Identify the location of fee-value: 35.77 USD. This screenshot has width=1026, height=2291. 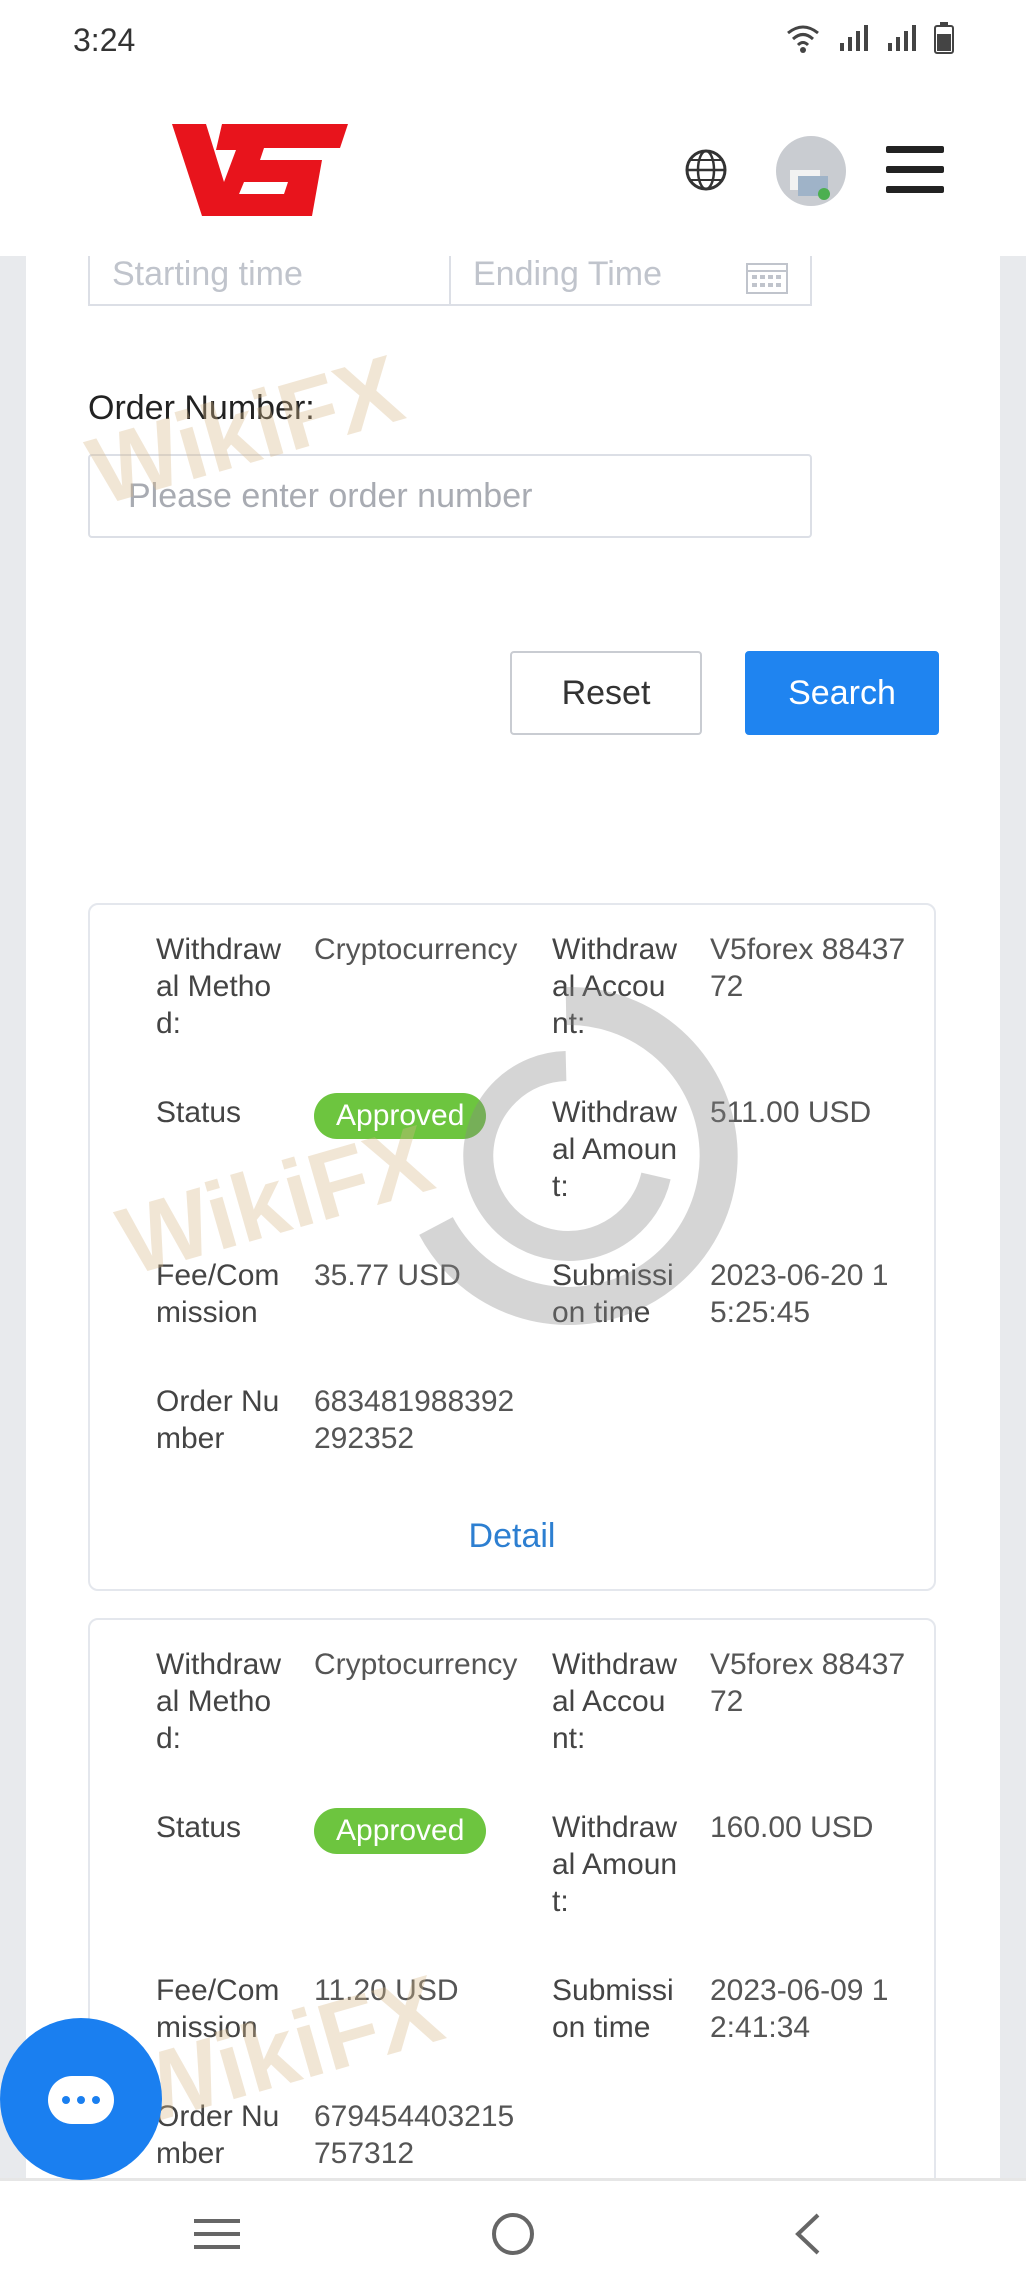
(387, 1275).